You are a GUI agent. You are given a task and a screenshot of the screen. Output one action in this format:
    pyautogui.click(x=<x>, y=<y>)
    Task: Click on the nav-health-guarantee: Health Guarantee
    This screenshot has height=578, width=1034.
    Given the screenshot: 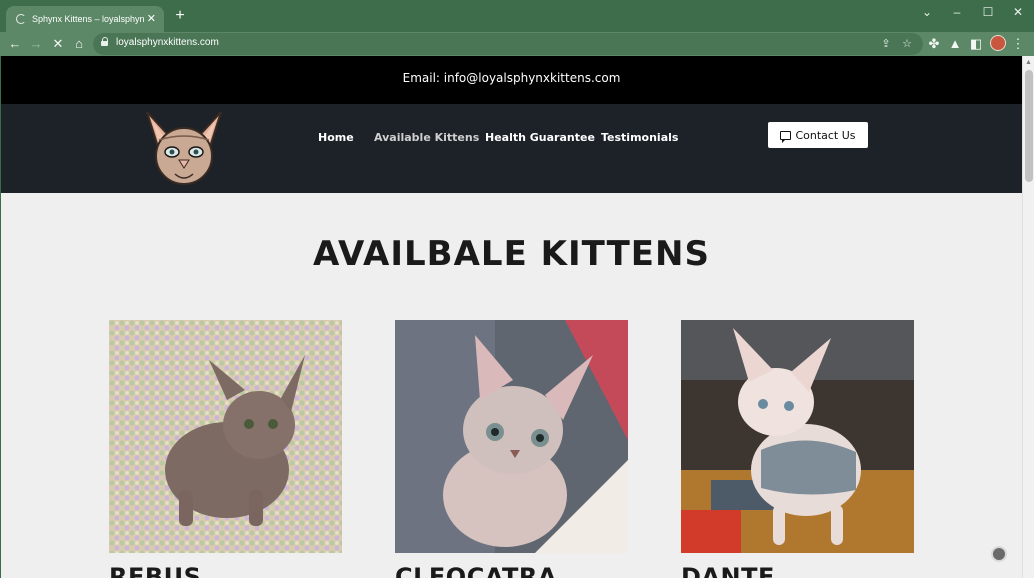 What is the action you would take?
    pyautogui.click(x=540, y=137)
    